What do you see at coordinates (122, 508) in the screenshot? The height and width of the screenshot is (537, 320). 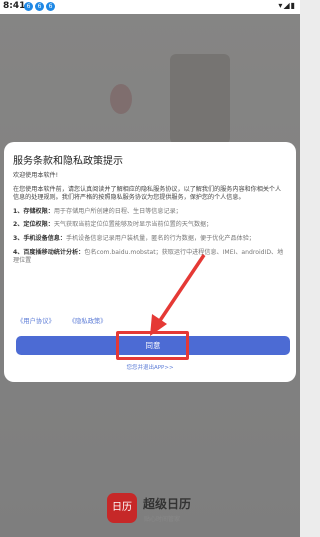 I see `app-logo: 日历` at bounding box center [122, 508].